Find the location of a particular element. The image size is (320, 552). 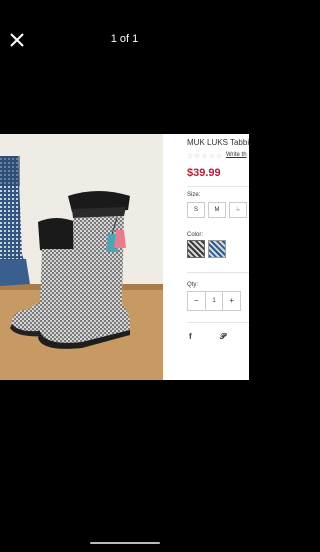

home-indicator is located at coordinates (125, 543).